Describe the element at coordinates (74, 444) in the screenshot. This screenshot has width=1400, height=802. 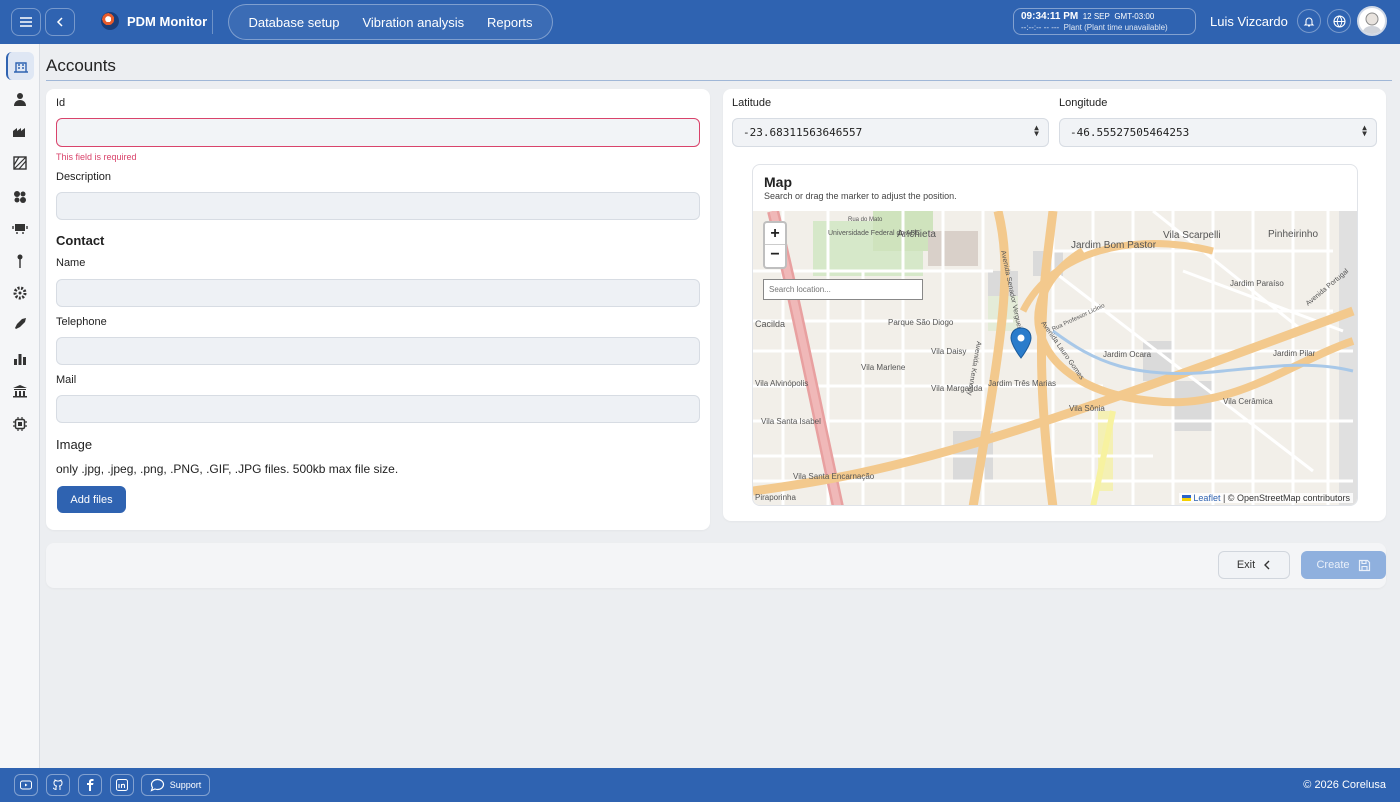
I see `image-label: Image` at that location.